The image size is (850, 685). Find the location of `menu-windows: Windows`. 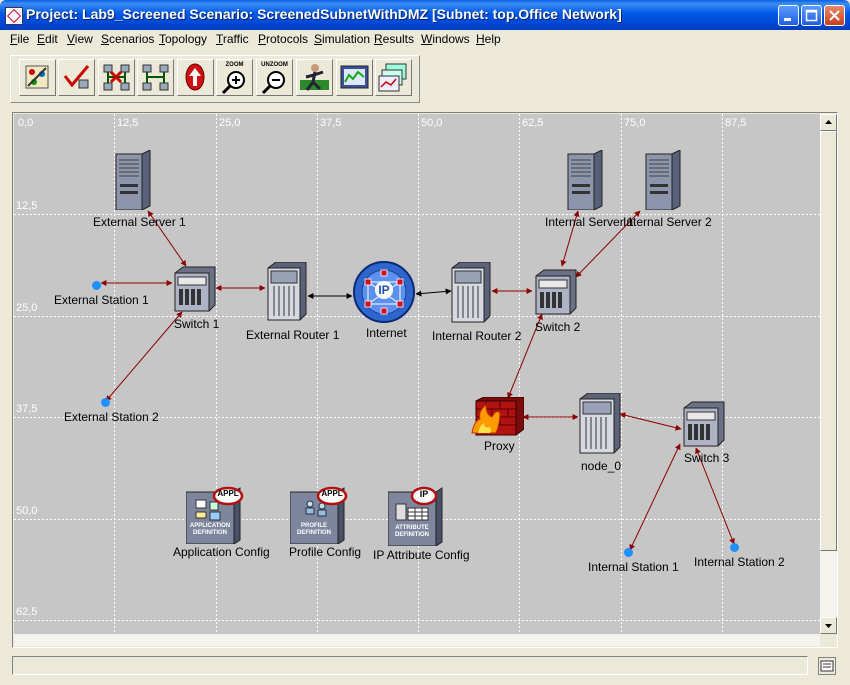

menu-windows: Windows is located at coordinates (445, 39).